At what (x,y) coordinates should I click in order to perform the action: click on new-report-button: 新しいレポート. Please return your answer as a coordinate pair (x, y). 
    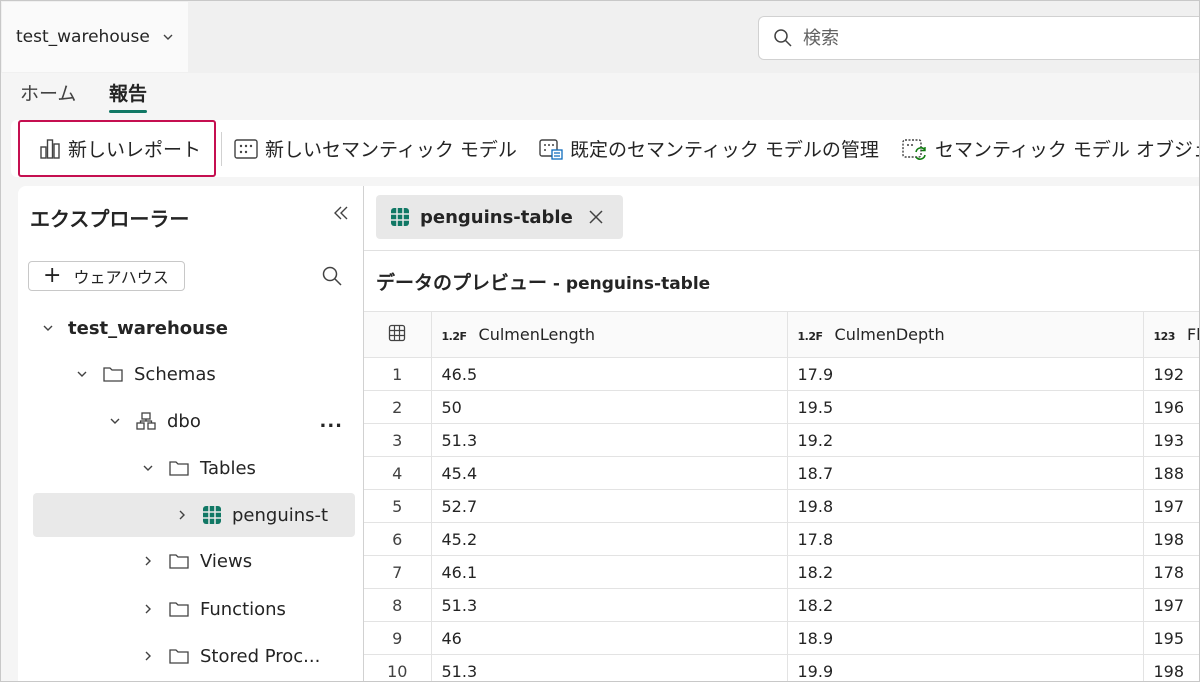
    Looking at the image, I should click on (117, 148).